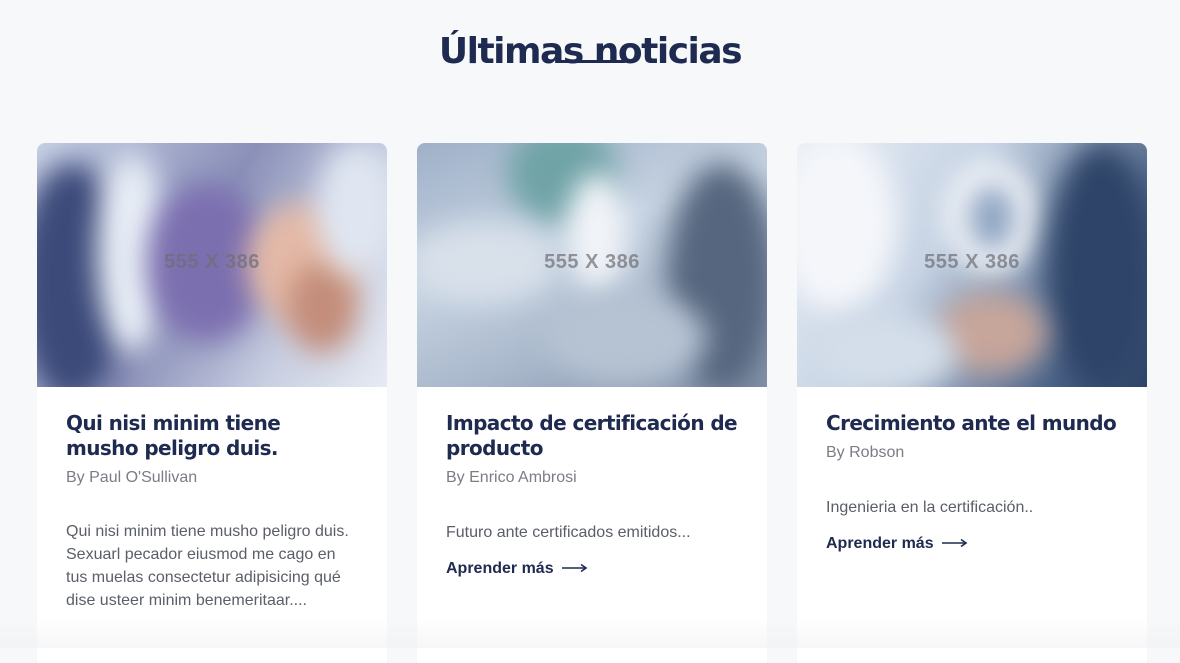 This screenshot has width=1180, height=663. I want to click on card-author: By Paul O'Sullivan, so click(132, 477).